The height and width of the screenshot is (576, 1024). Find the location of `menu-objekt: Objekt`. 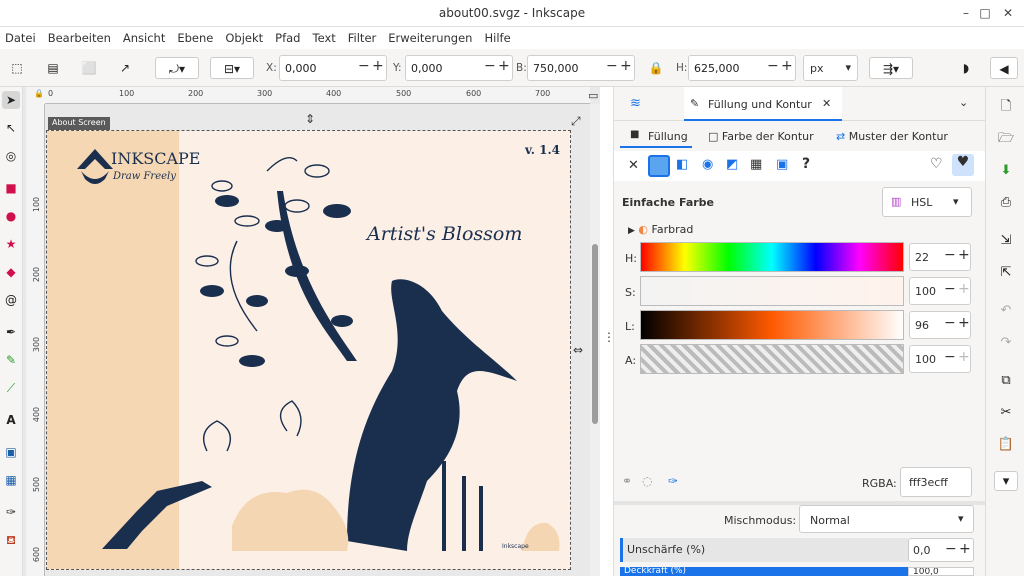

menu-objekt: Objekt is located at coordinates (244, 38).